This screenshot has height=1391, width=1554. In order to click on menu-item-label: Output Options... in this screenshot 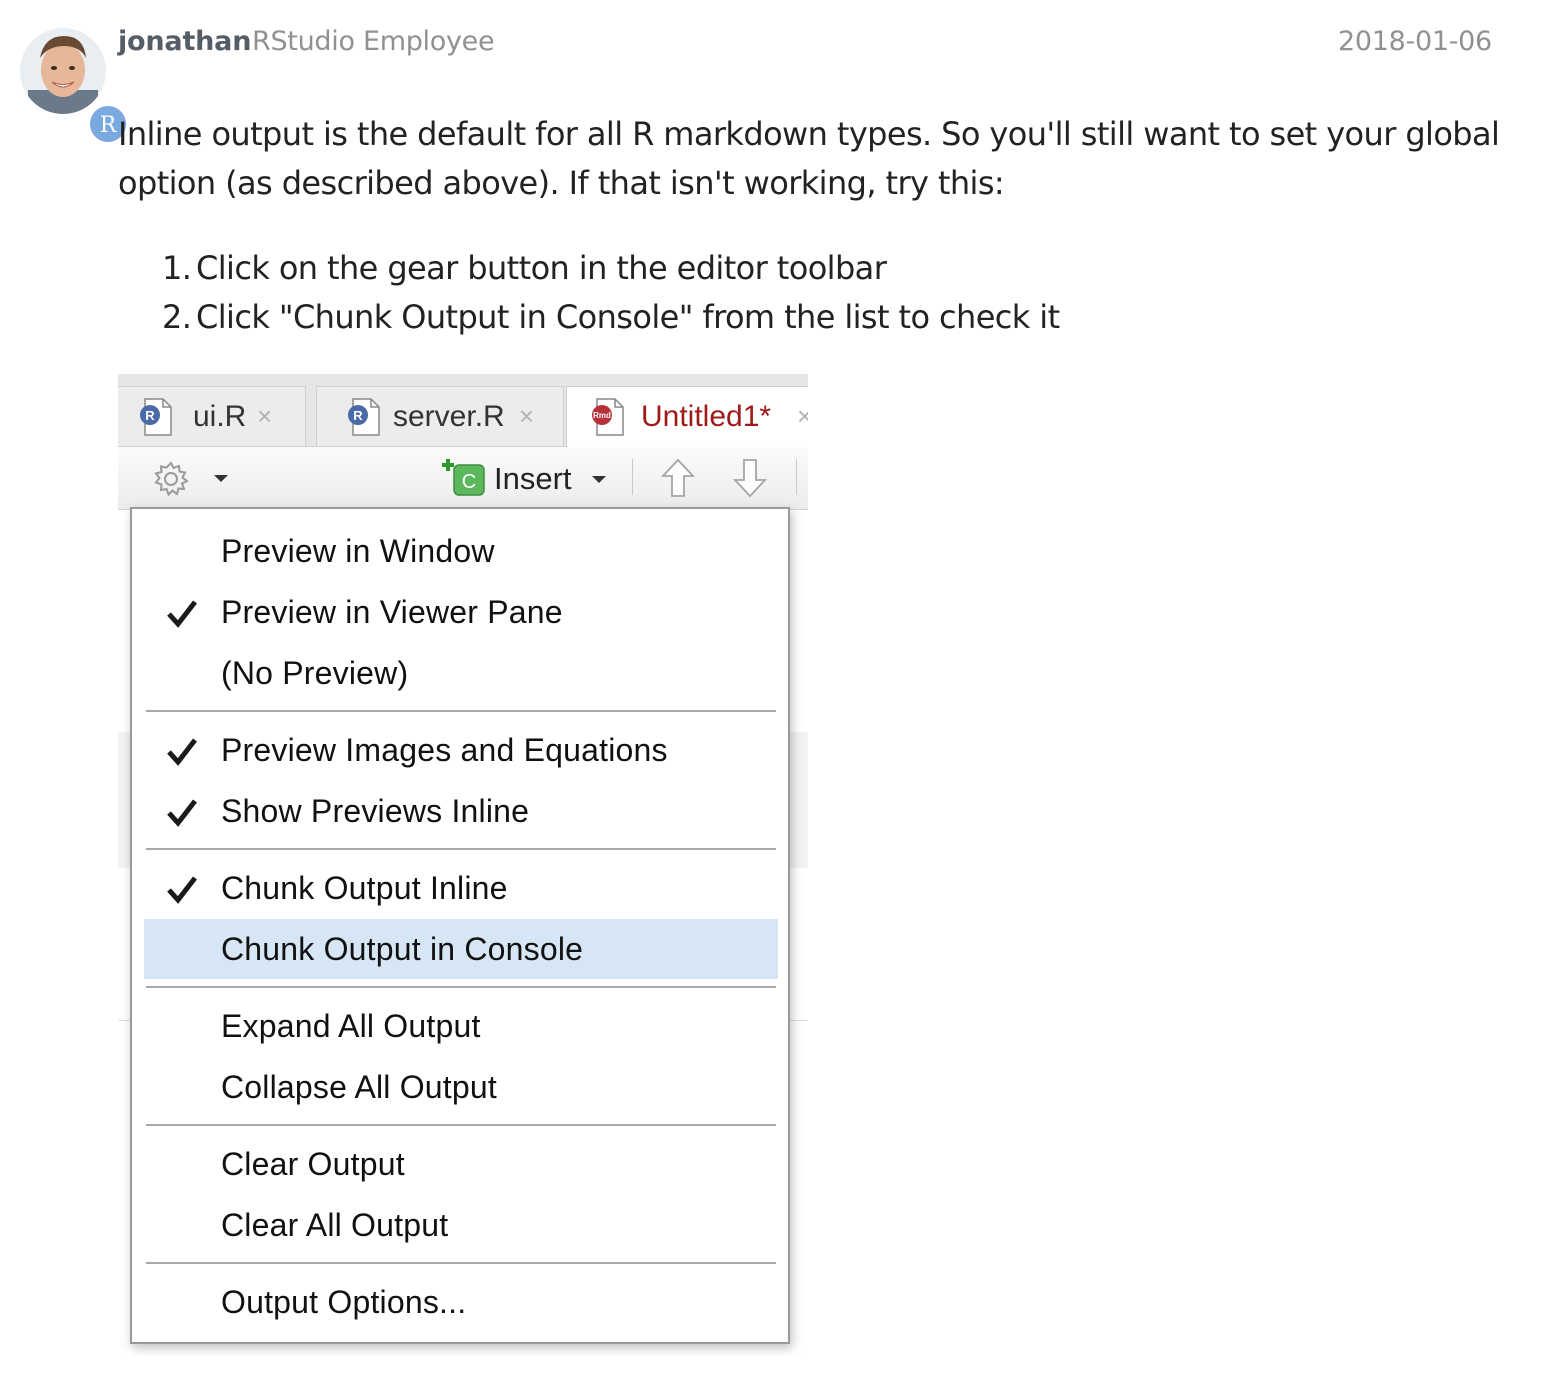, I will do `click(344, 1302)`.